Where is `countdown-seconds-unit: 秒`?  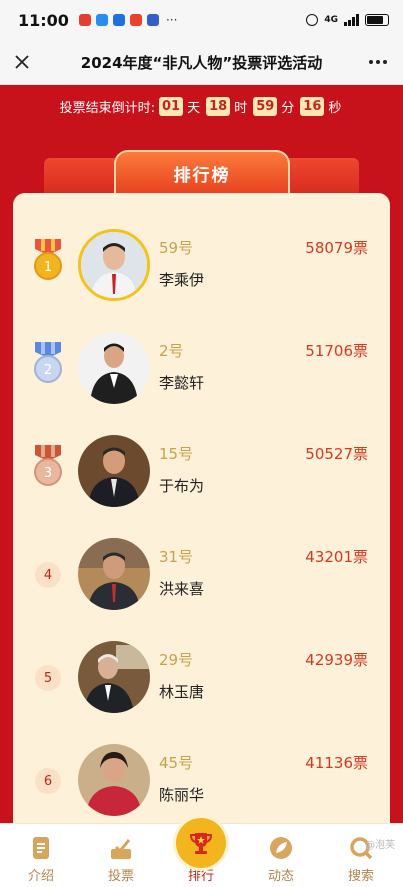 countdown-seconds-unit: 秒 is located at coordinates (335, 108).